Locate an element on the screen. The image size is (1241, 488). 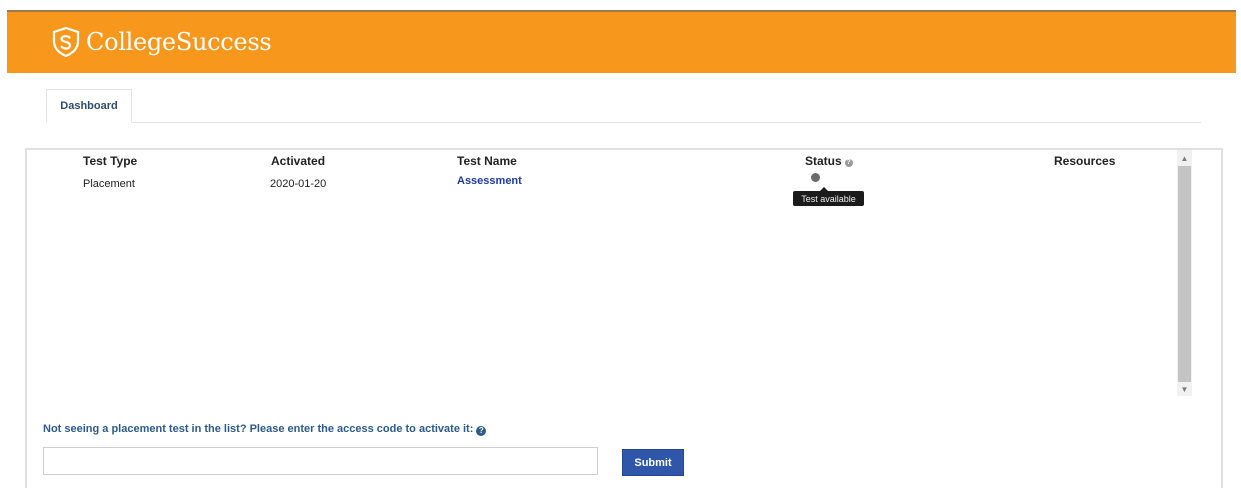
status-dot-icon is located at coordinates (815, 177).